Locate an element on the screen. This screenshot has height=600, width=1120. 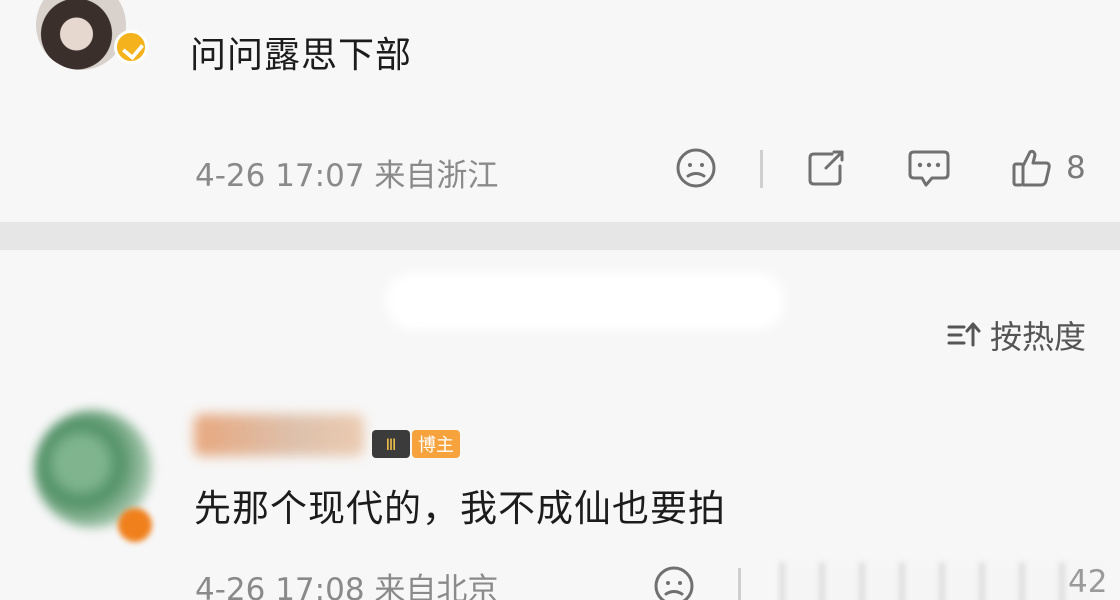
comment-username is located at coordinates (279, 435).